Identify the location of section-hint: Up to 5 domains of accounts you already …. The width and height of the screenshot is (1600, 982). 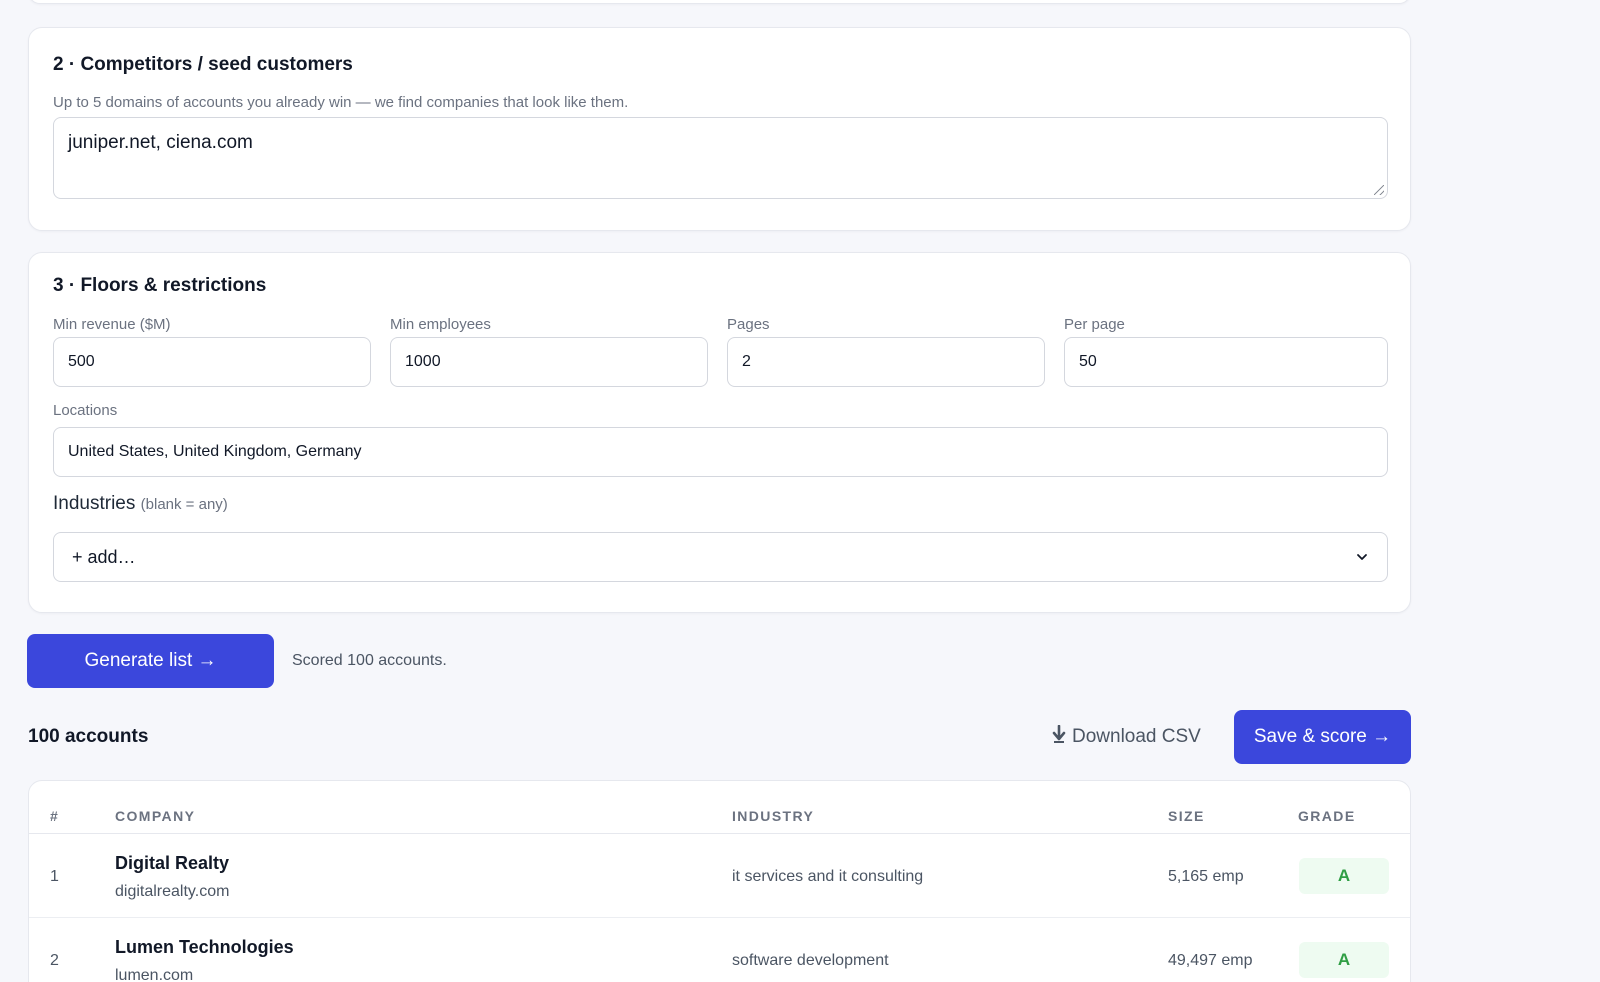
(341, 102).